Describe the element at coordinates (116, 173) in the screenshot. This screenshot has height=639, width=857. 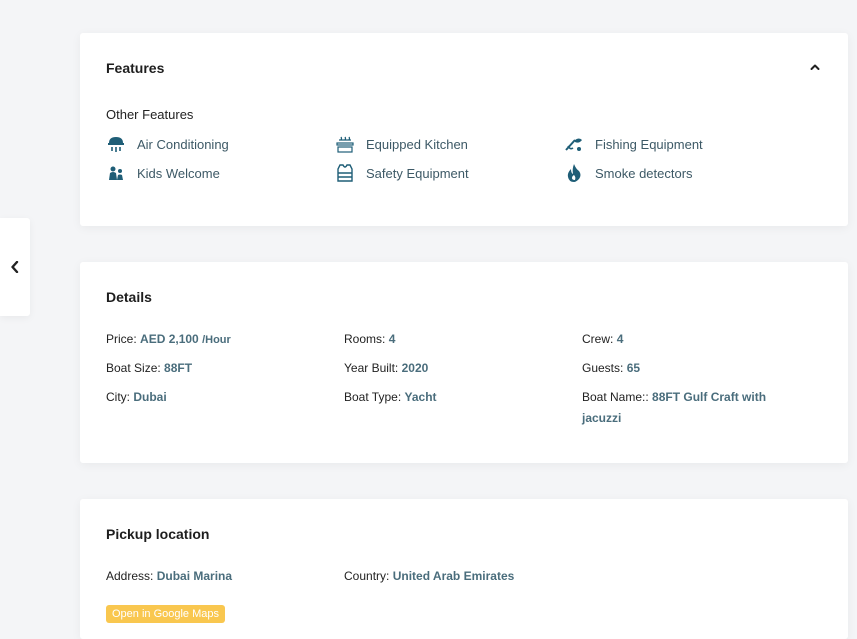
I see `kids-icon` at that location.